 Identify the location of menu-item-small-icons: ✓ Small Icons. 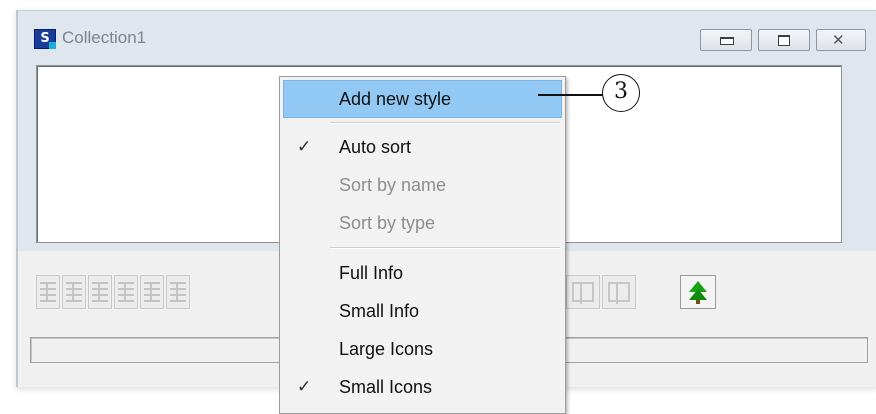
(422, 387).